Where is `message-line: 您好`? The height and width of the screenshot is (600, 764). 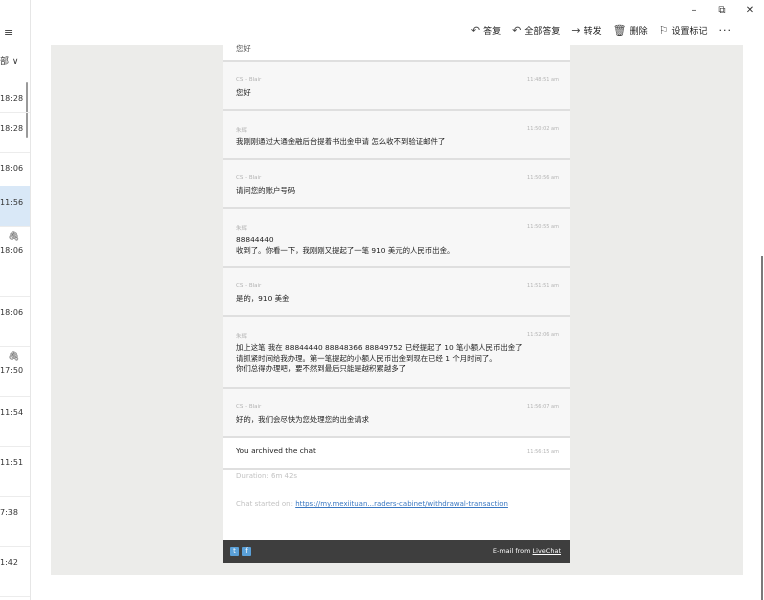 message-line: 您好 is located at coordinates (243, 92).